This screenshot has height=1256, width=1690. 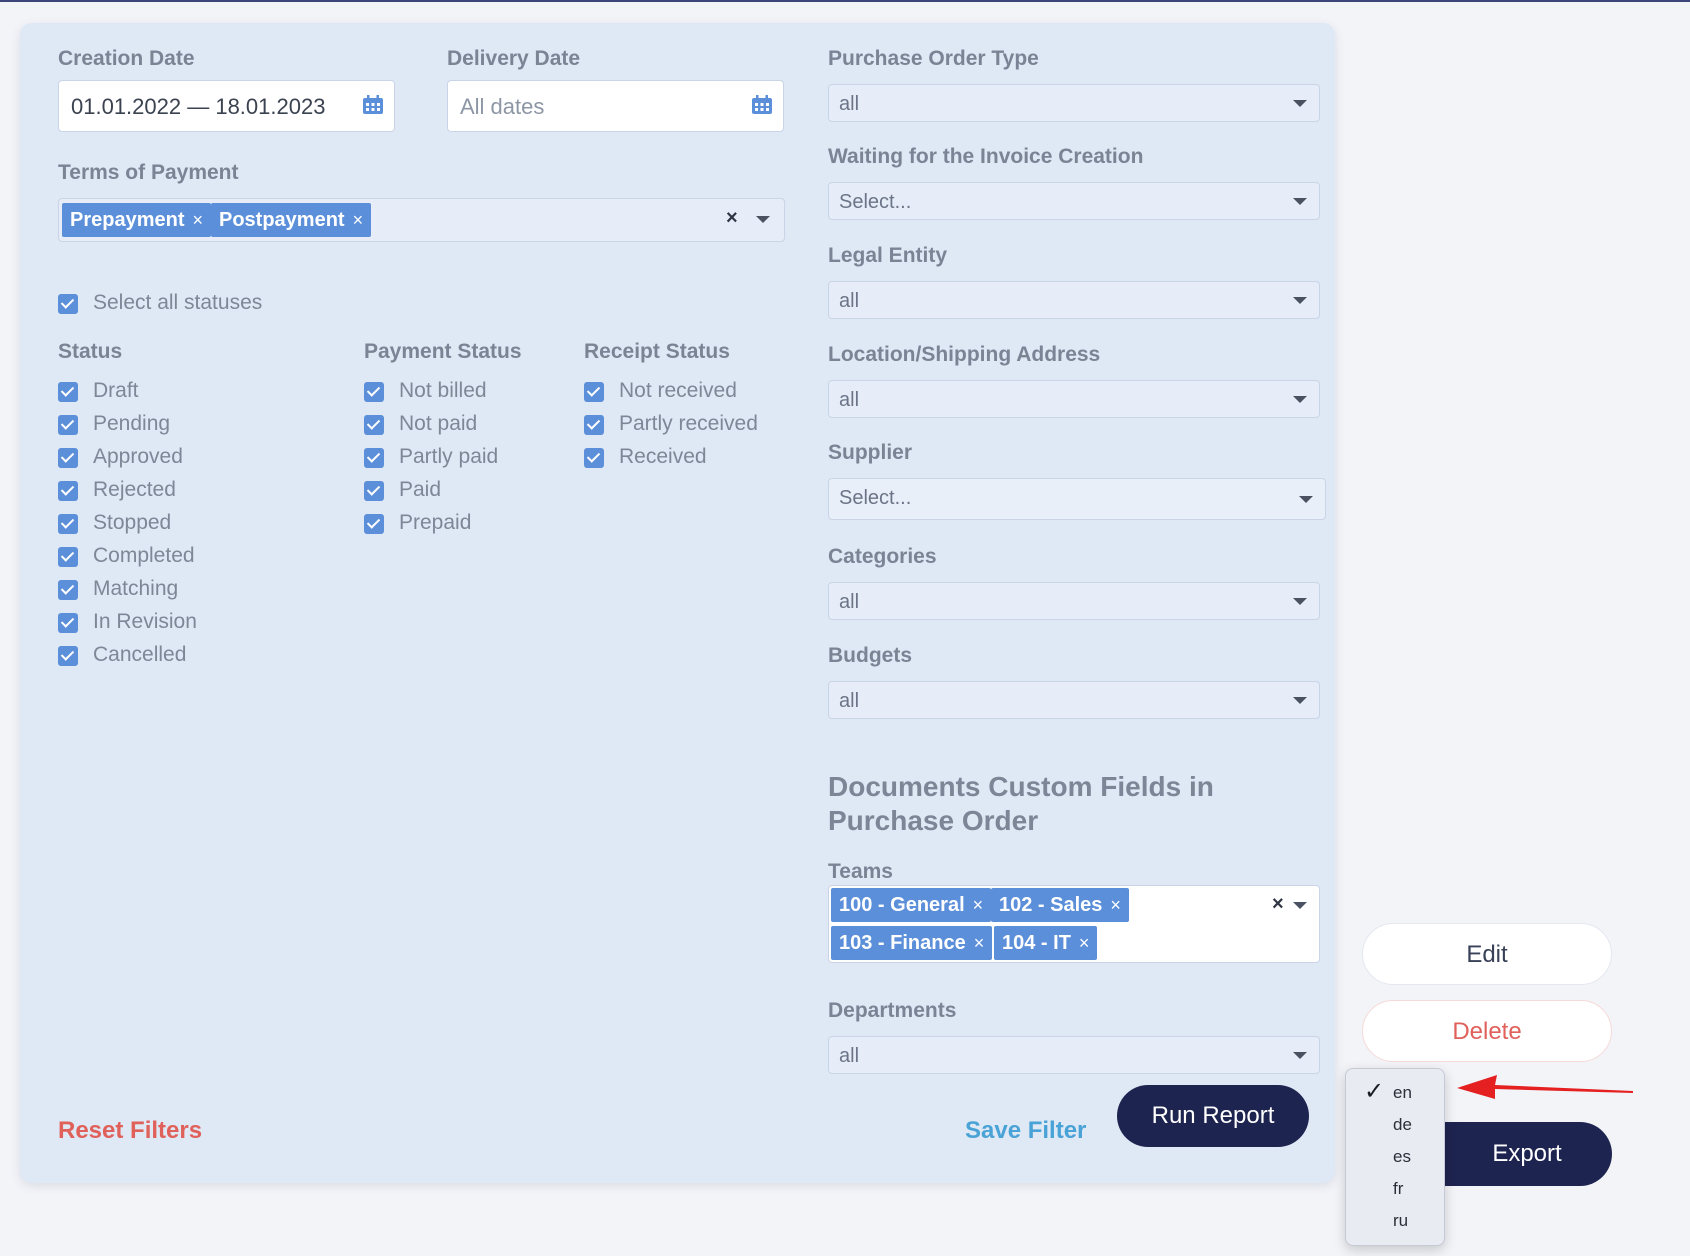 I want to click on purchase-order-type-select: all, so click(x=1074, y=103).